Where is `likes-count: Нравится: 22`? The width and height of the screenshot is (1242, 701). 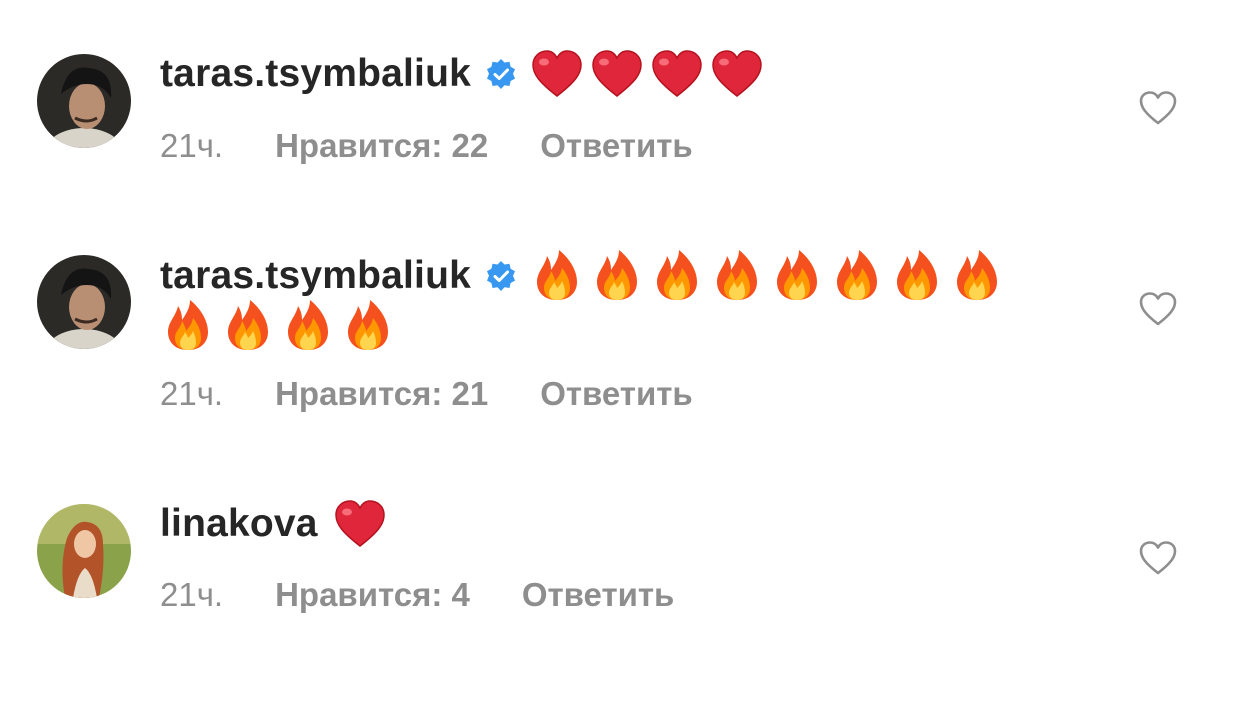 likes-count: Нравится: 22 is located at coordinates (381, 146).